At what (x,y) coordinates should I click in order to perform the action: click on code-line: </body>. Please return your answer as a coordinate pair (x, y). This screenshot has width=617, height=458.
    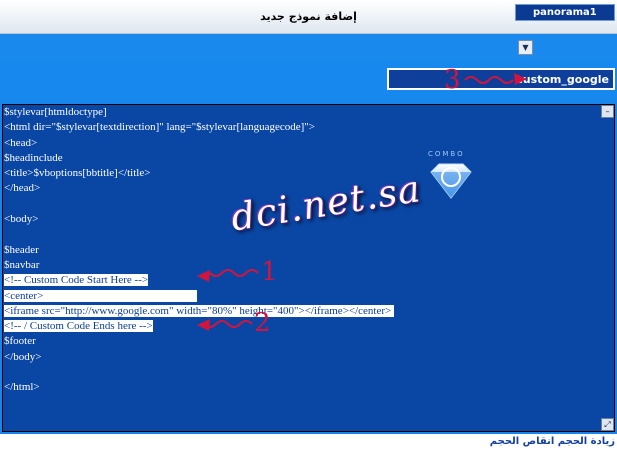
    Looking at the image, I should click on (199, 357).